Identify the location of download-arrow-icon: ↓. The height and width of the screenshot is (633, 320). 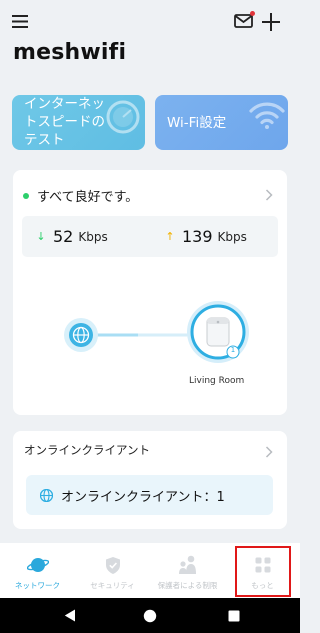
(41, 236).